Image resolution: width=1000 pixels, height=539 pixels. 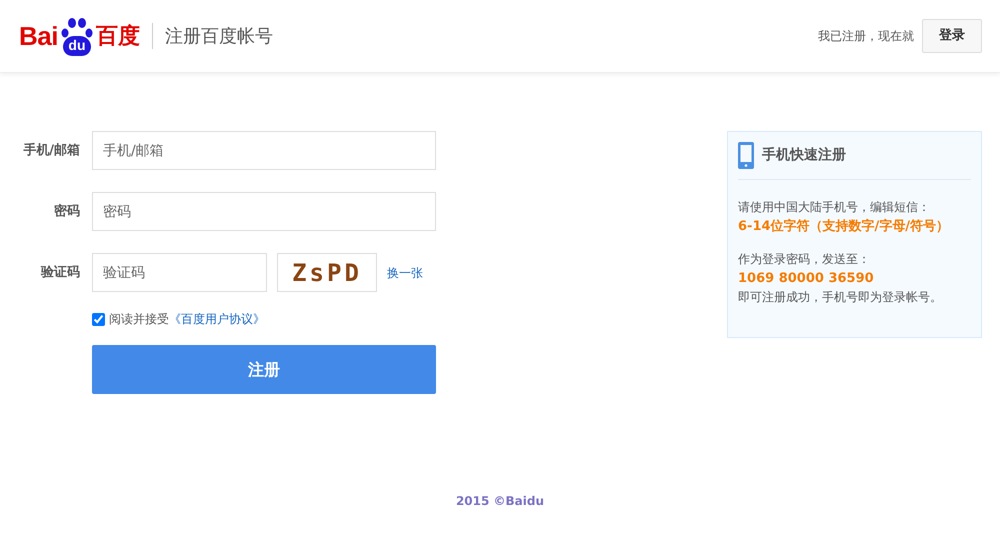 What do you see at coordinates (804, 155) in the screenshot?
I see `panel-title: 手机快速注册` at bounding box center [804, 155].